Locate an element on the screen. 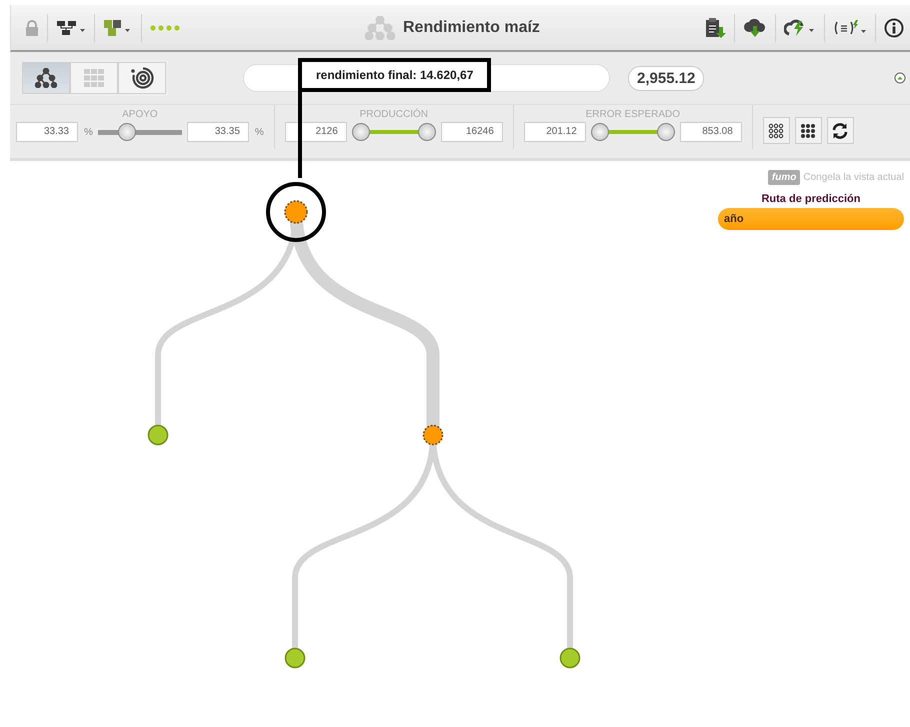  filter-label: ERROR ESPERADO is located at coordinates (633, 114).